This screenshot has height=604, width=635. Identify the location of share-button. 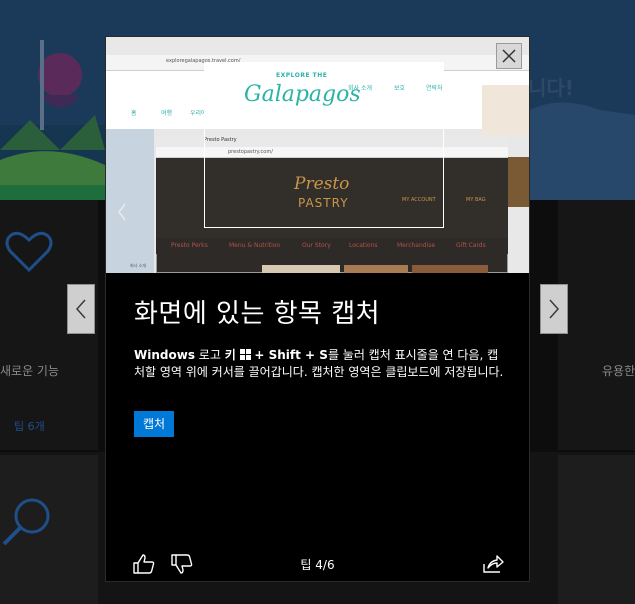
(493, 564).